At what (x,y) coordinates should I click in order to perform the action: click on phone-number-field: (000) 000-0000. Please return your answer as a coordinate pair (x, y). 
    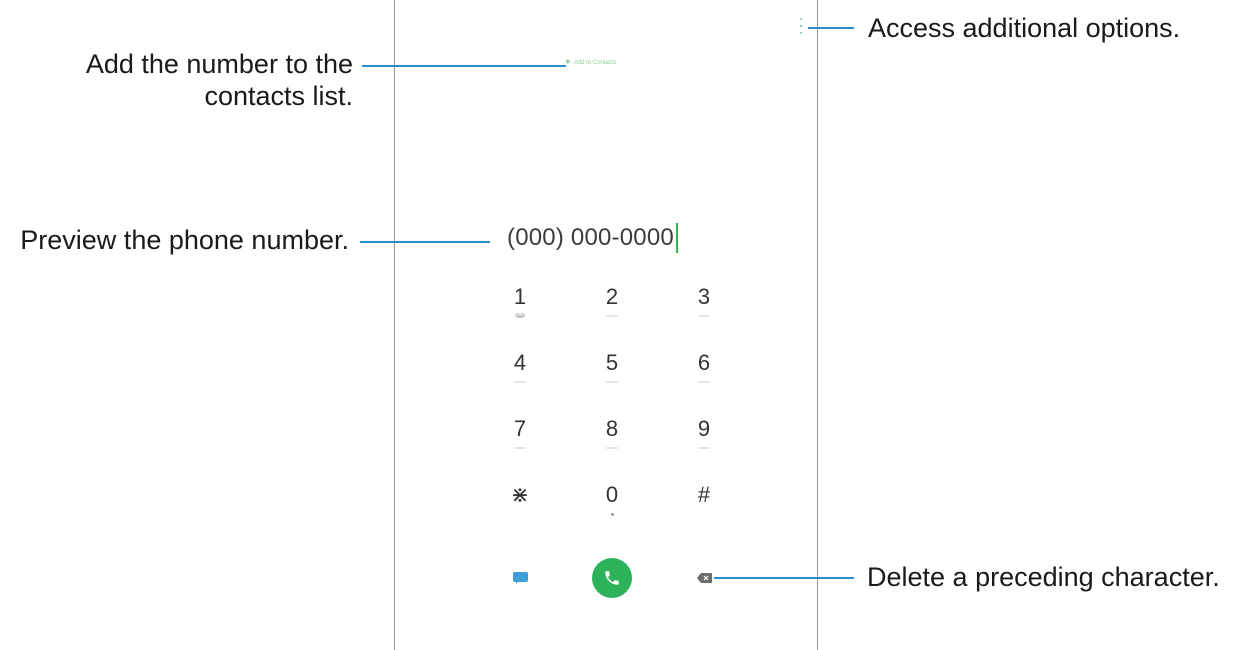
    Looking at the image, I should click on (592, 238).